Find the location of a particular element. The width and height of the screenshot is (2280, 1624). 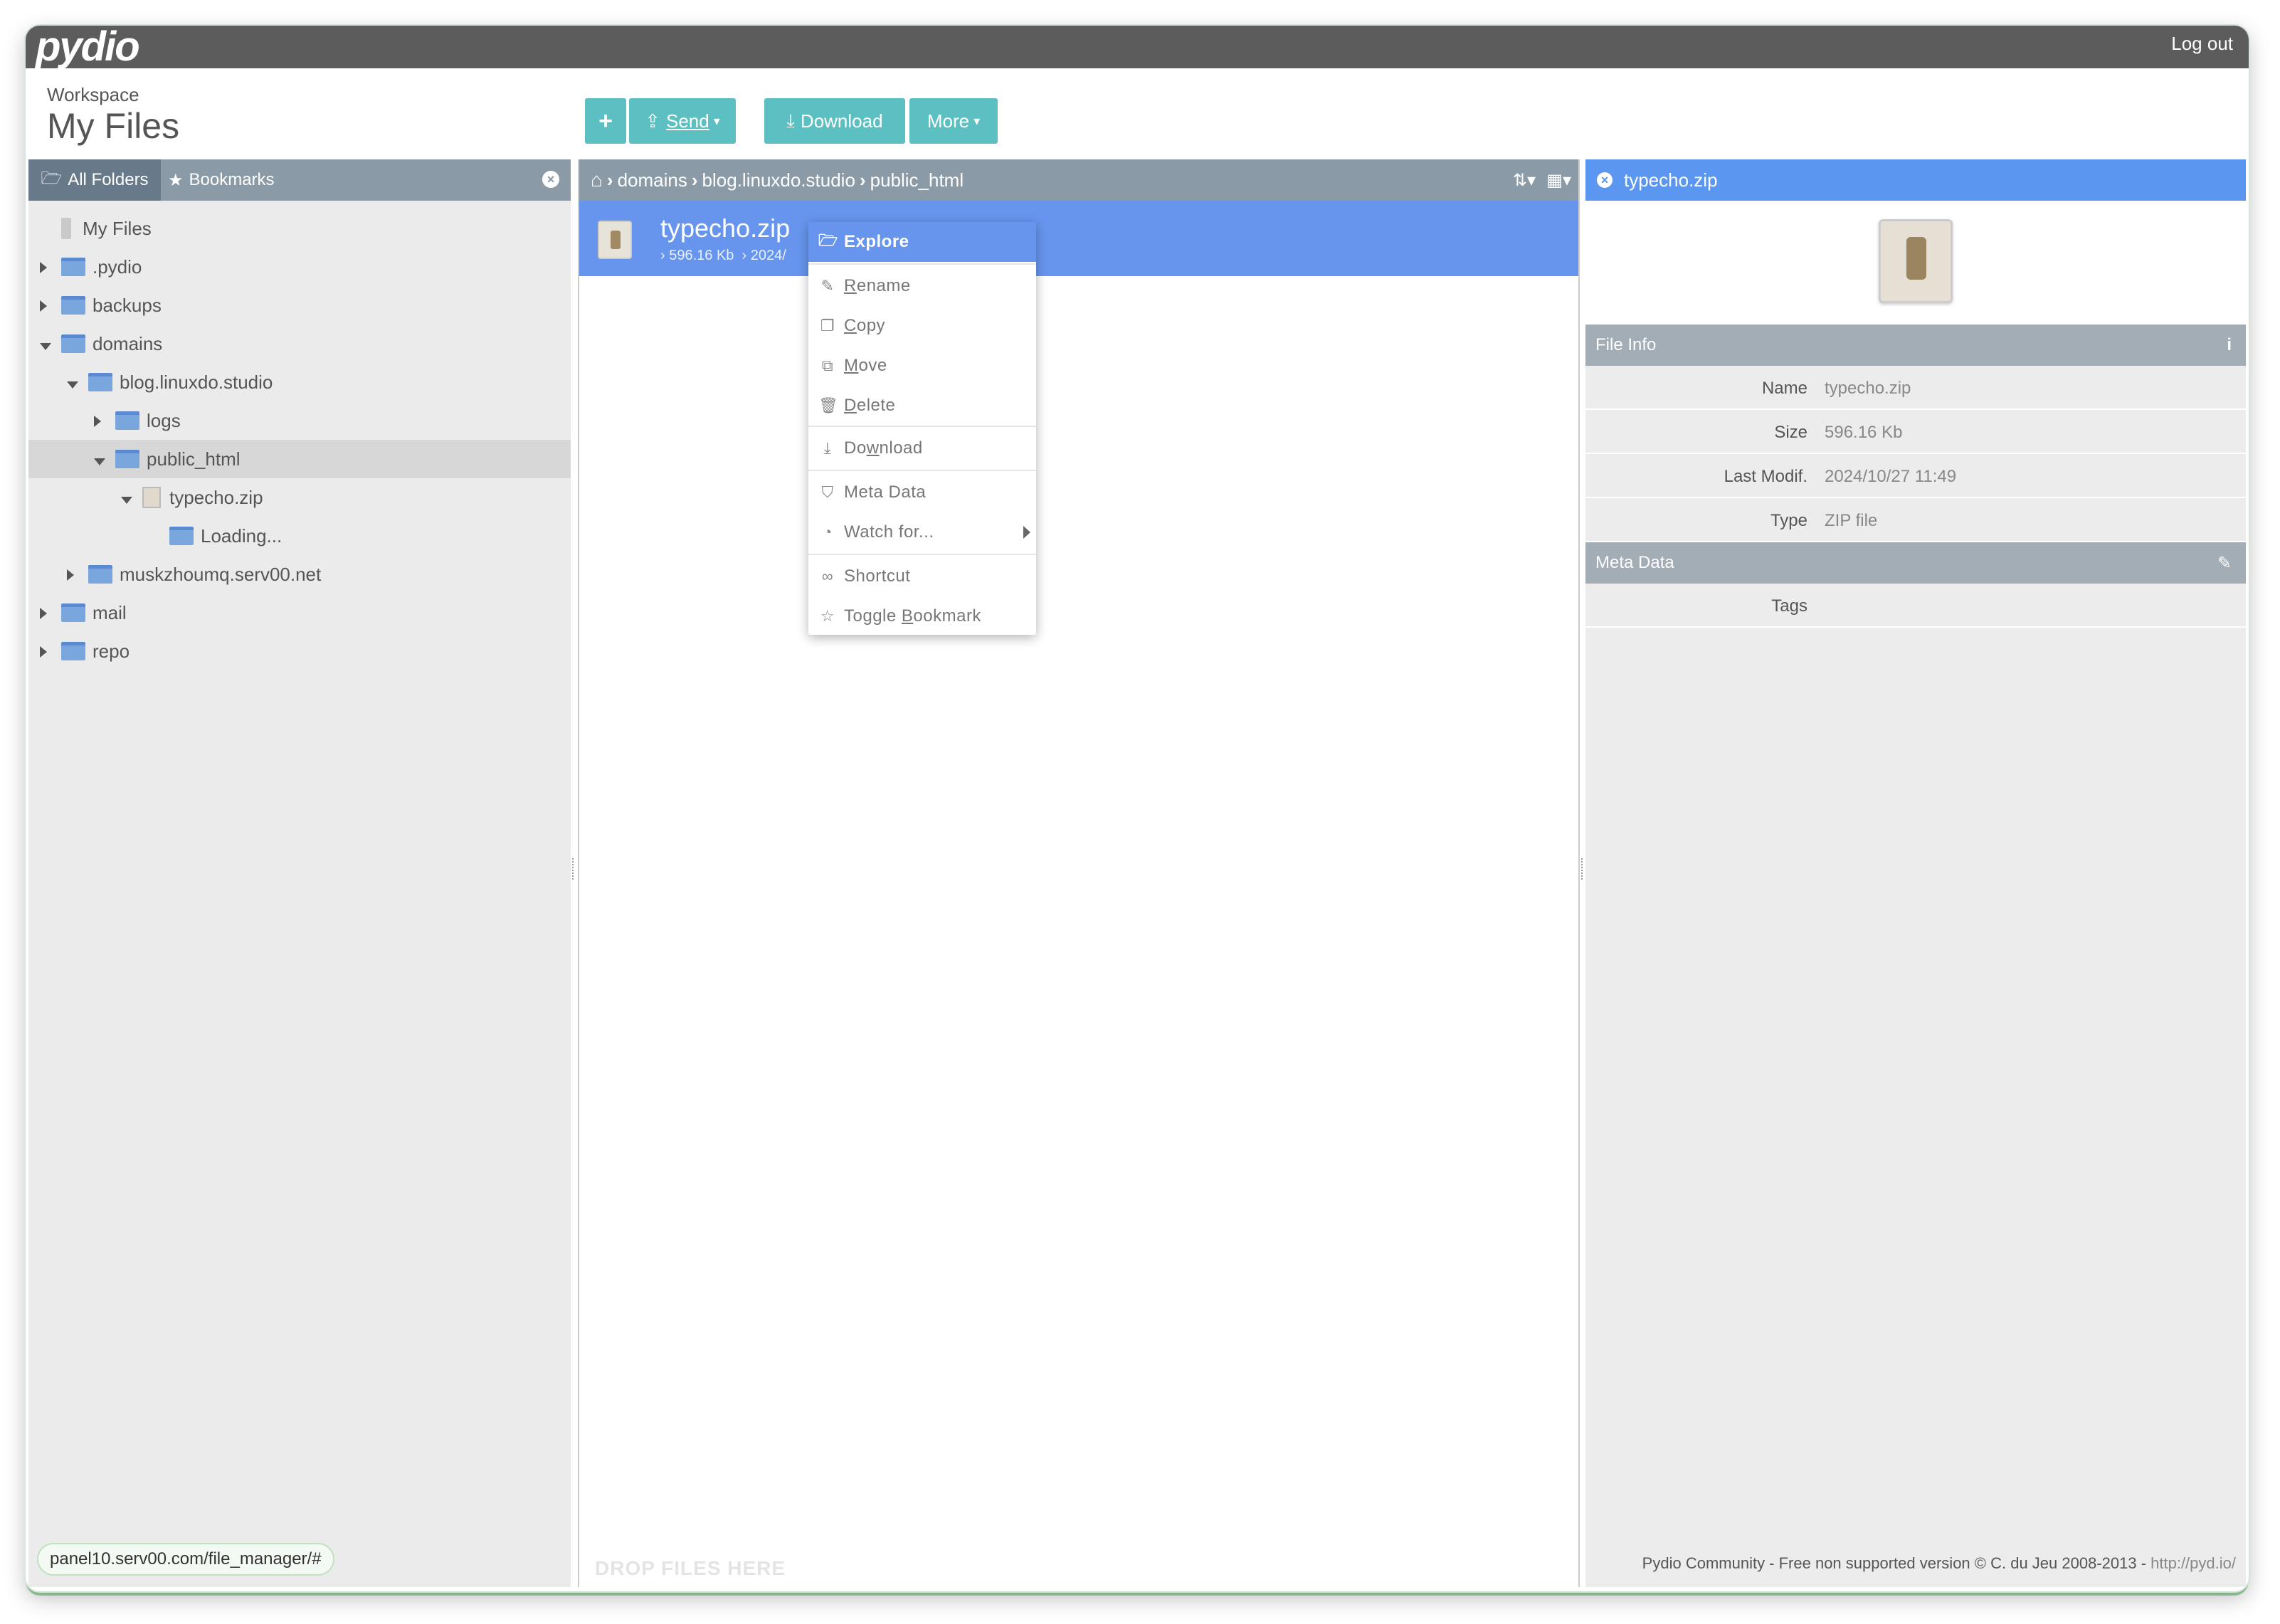

menu-item-delete: 🗑 Delete is located at coordinates (922, 406).